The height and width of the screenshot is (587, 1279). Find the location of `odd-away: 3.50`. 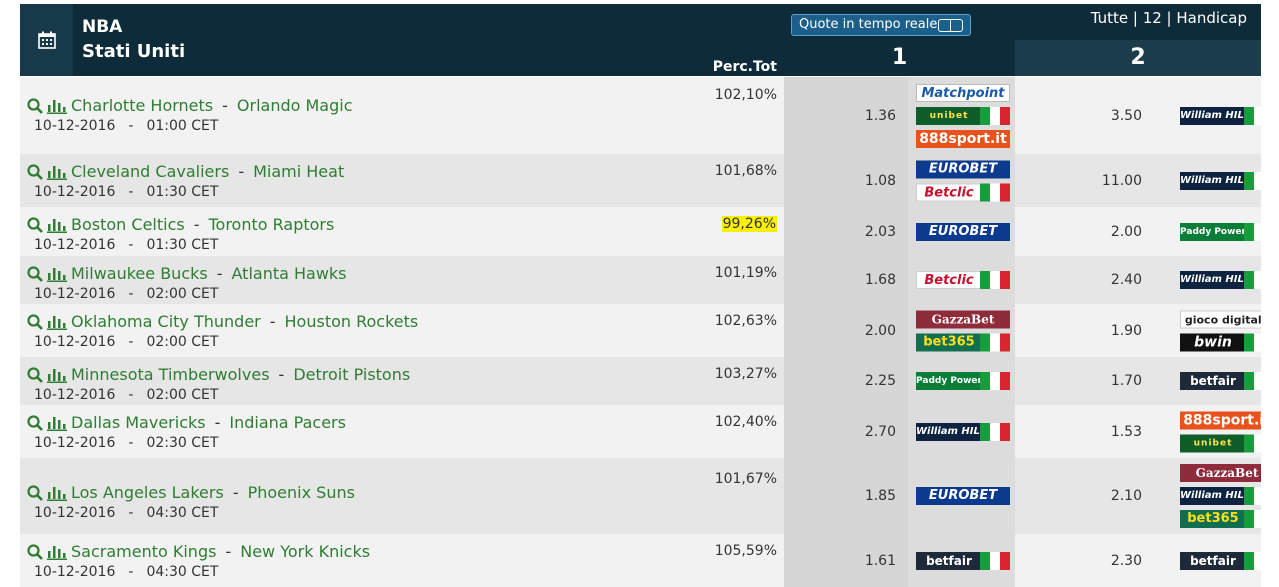

odd-away: 3.50 is located at coordinates (1083, 116).